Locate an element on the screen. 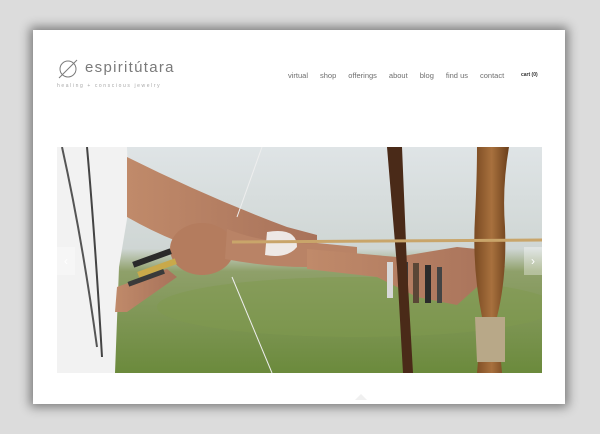  nav-link-about: about is located at coordinates (398, 75).